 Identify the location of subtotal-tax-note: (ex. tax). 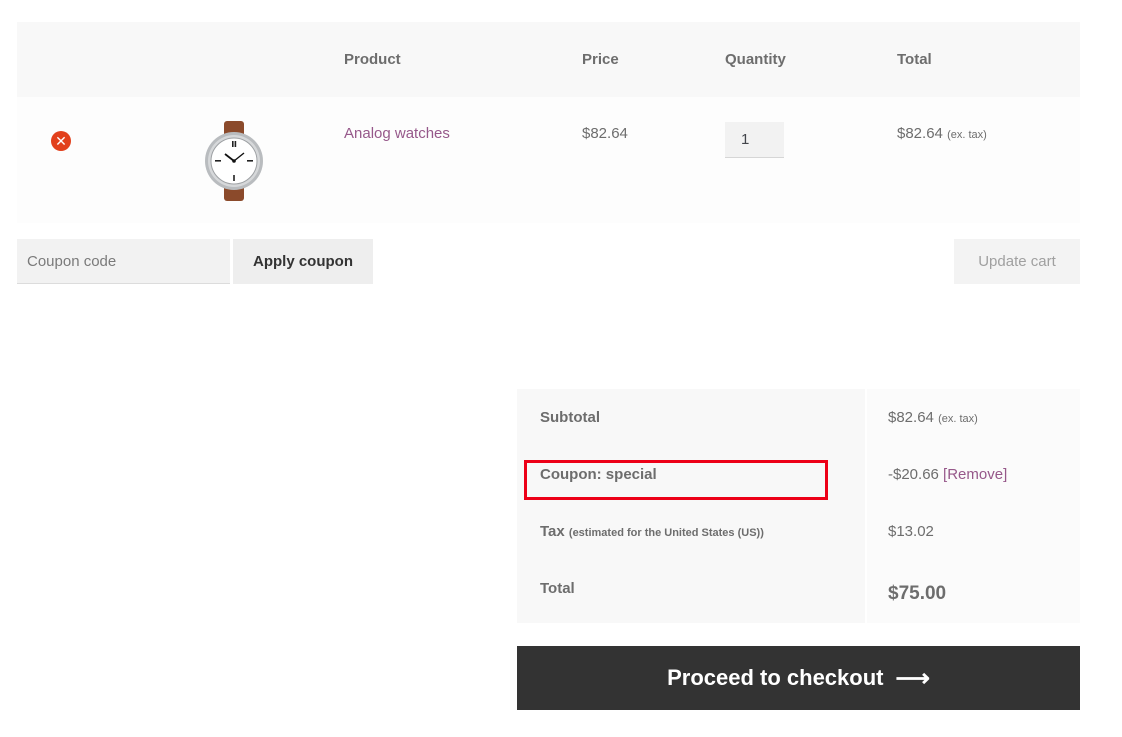
(958, 419).